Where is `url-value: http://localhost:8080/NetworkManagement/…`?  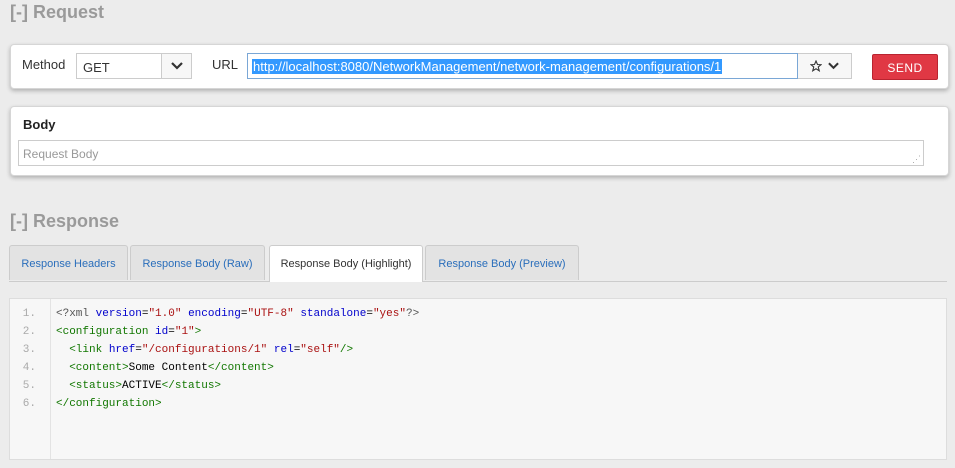
url-value: http://localhost:8080/NetworkManagement/… is located at coordinates (487, 66).